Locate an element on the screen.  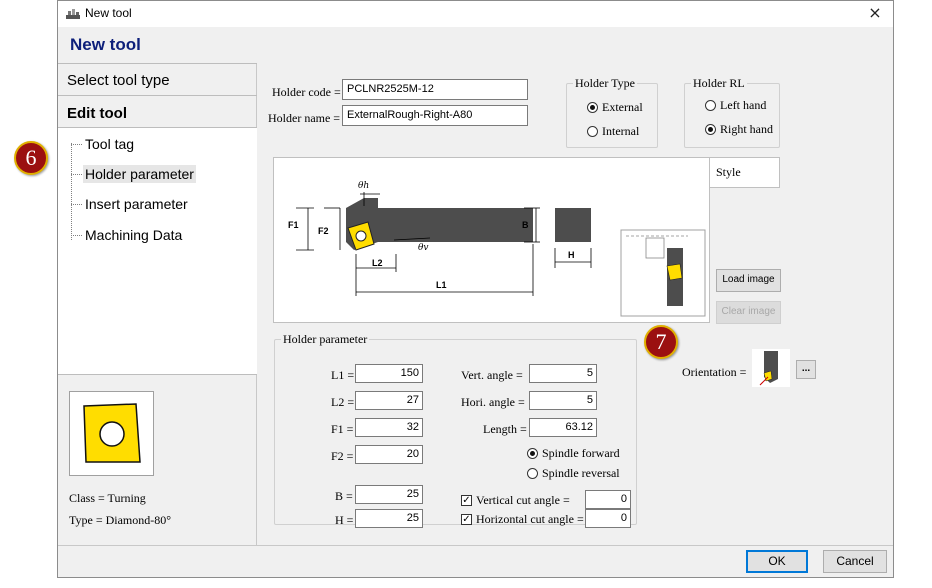
dim-label-b: B is located at coordinates (525, 225).